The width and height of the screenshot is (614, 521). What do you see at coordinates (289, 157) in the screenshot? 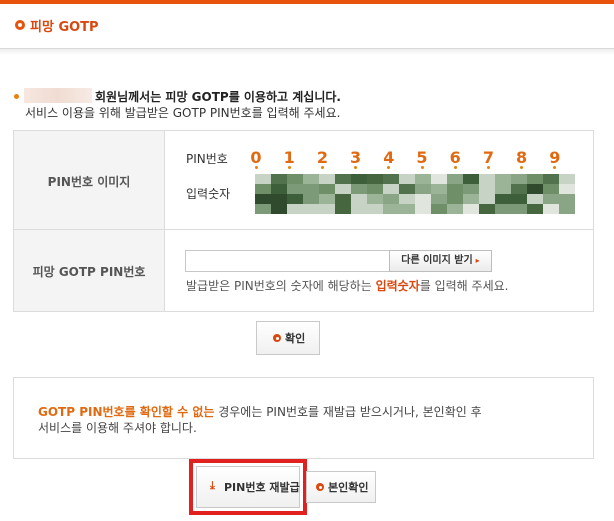
I see `pin-digit: 1` at bounding box center [289, 157].